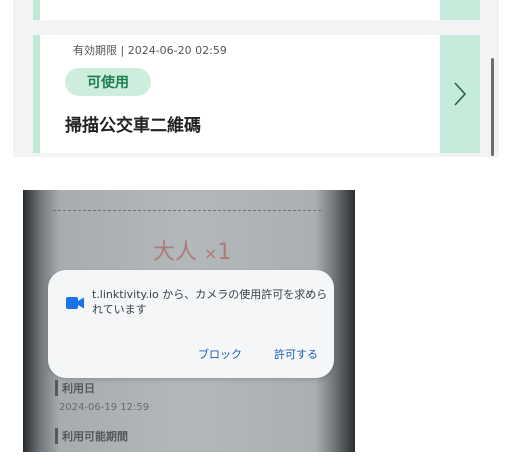 This screenshot has height=465, width=512. Describe the element at coordinates (150, 50) in the screenshot. I see `ticket-valid-until: 有効期限 | 2024-06-20 02:59` at that location.